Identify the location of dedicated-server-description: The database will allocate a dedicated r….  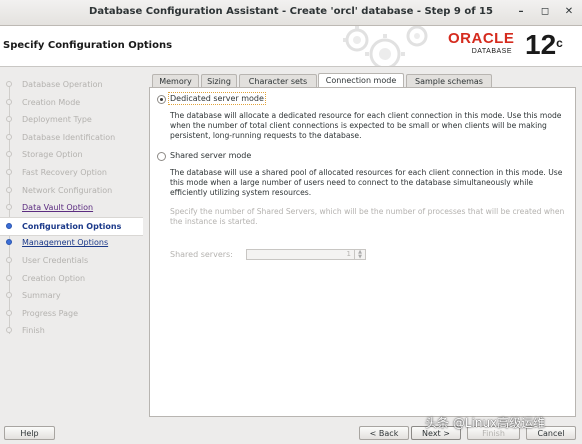
(366, 125).